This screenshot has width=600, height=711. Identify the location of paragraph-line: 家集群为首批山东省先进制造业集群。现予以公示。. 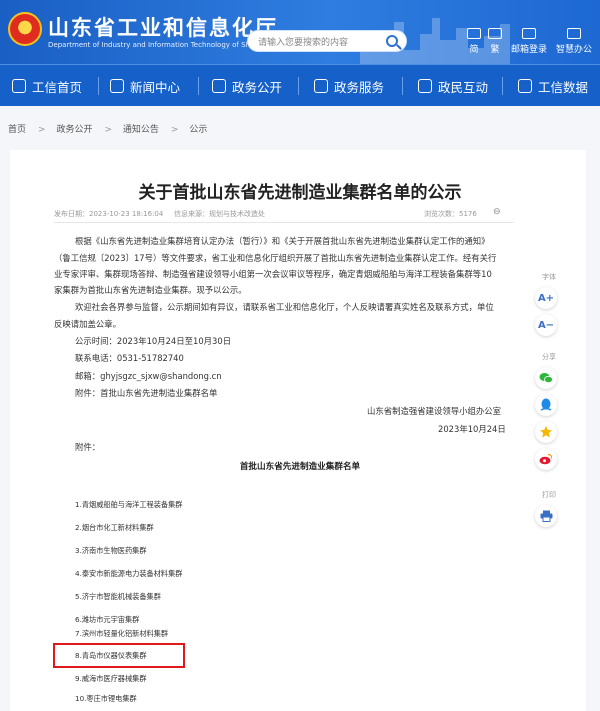
(150, 290).